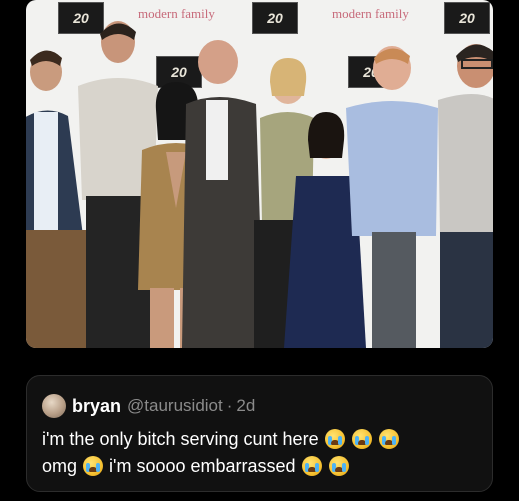  What do you see at coordinates (180, 439) in the screenshot?
I see `tweet-text-line-1: i'm the only bitch serving cunt here` at bounding box center [180, 439].